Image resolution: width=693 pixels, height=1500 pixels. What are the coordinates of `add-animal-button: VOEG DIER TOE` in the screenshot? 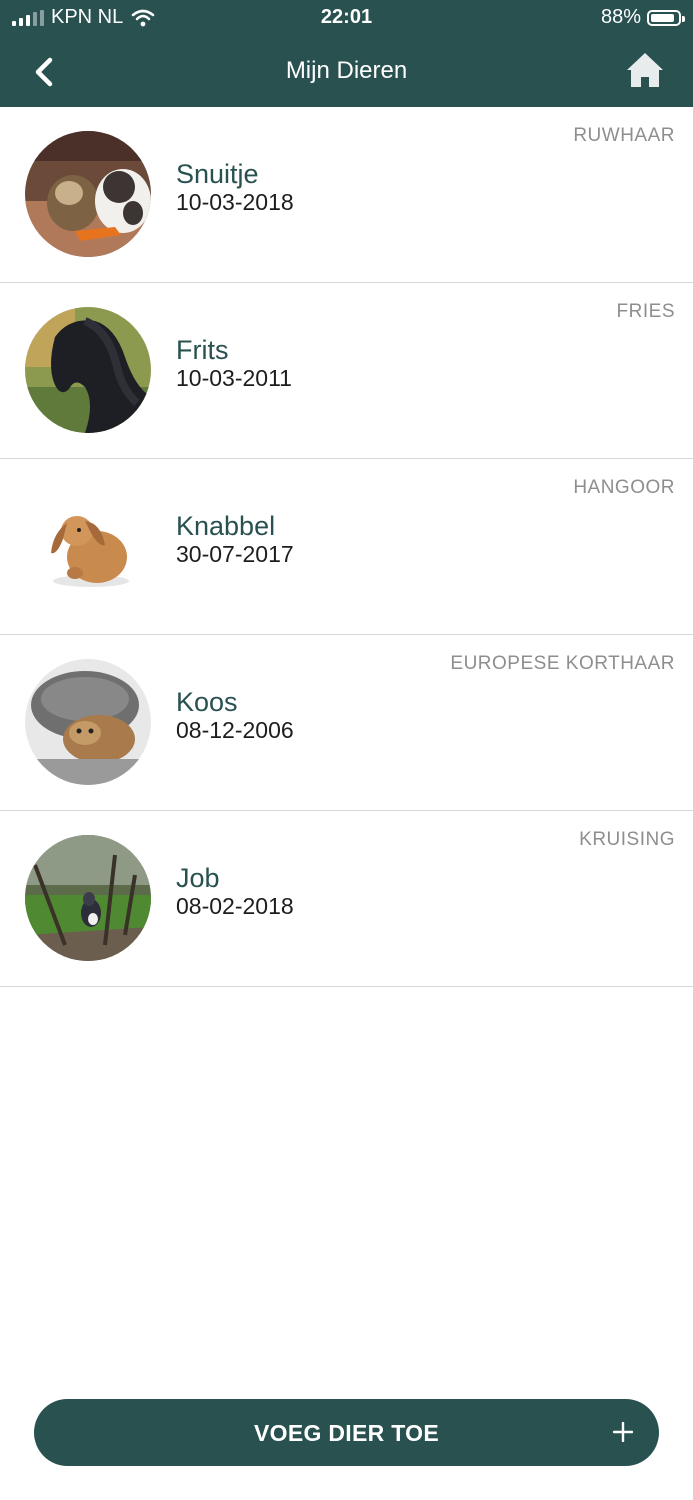 It's located at (346, 1432).